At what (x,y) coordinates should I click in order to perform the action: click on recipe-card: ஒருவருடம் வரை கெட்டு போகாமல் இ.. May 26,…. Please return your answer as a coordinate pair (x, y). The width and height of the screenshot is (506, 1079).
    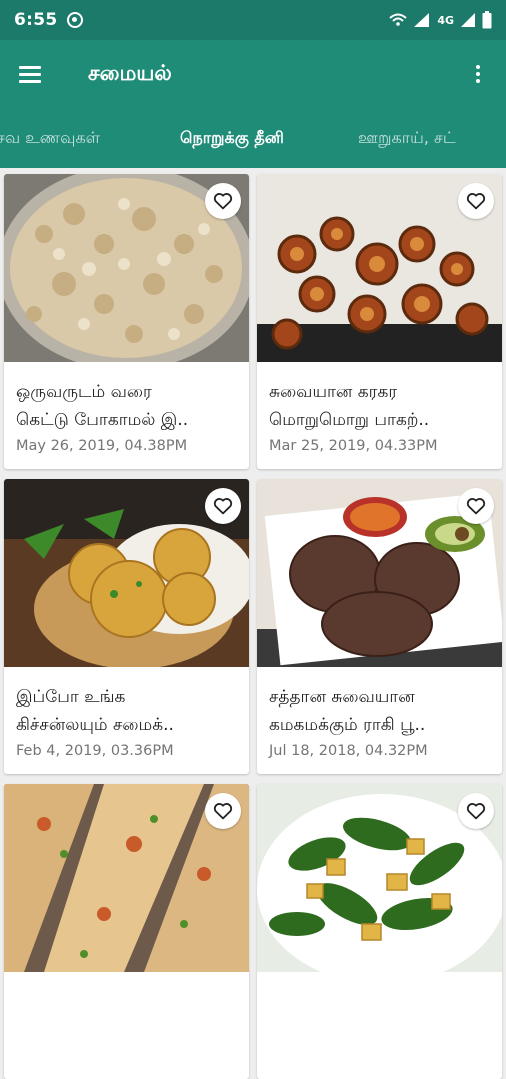
    Looking at the image, I should click on (126, 321).